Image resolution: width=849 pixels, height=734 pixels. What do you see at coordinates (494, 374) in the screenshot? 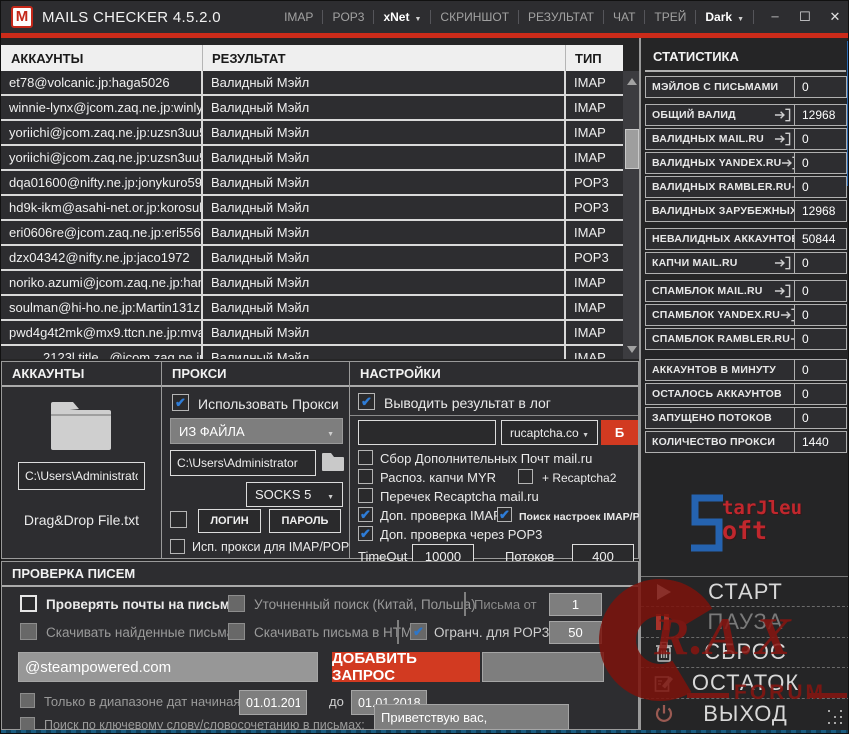
I see `settings-panel-title: НАСТРОЙКИ` at bounding box center [494, 374].